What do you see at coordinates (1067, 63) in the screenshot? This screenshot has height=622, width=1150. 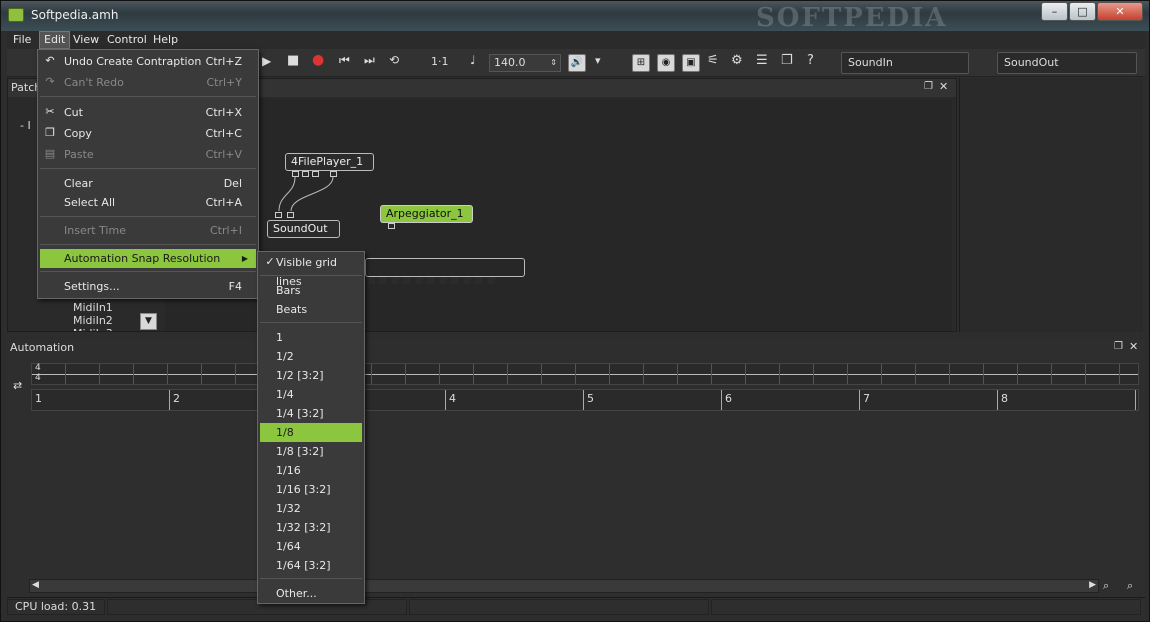 I see `sound-out-box: SoundOut` at bounding box center [1067, 63].